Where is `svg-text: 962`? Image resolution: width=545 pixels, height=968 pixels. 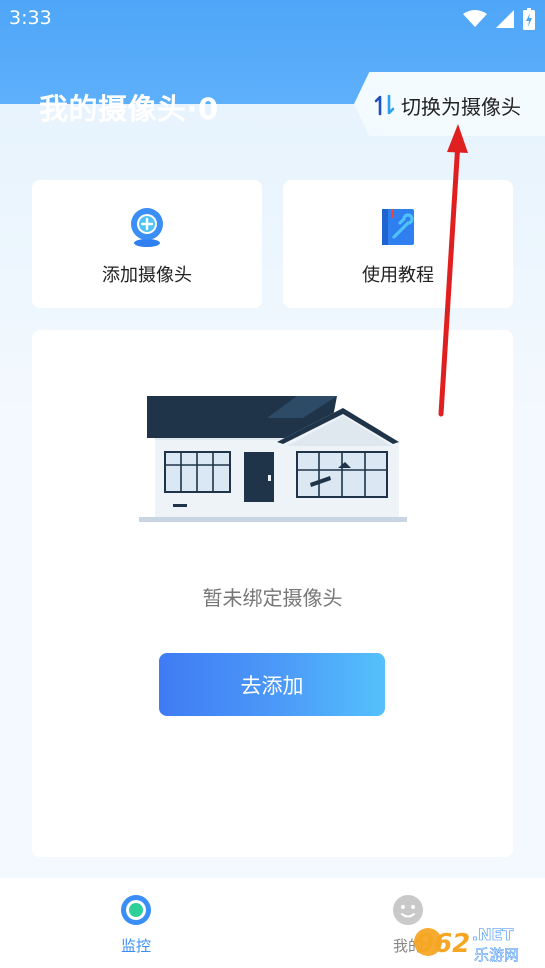
svg-text: 962 is located at coordinates (443, 944).